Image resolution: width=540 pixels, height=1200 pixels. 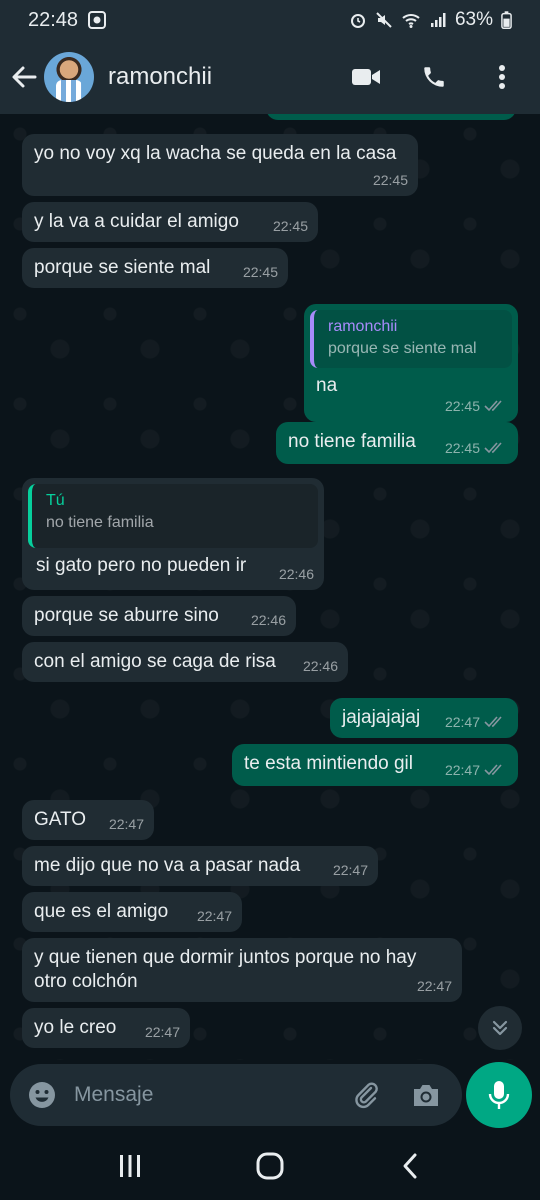 What do you see at coordinates (438, 20) in the screenshot?
I see `signal-icon` at bounding box center [438, 20].